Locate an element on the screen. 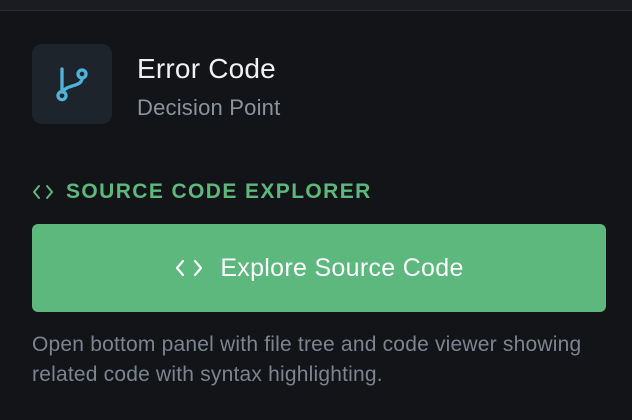  node-header-text: Error Code Decision Point is located at coordinates (208, 83).